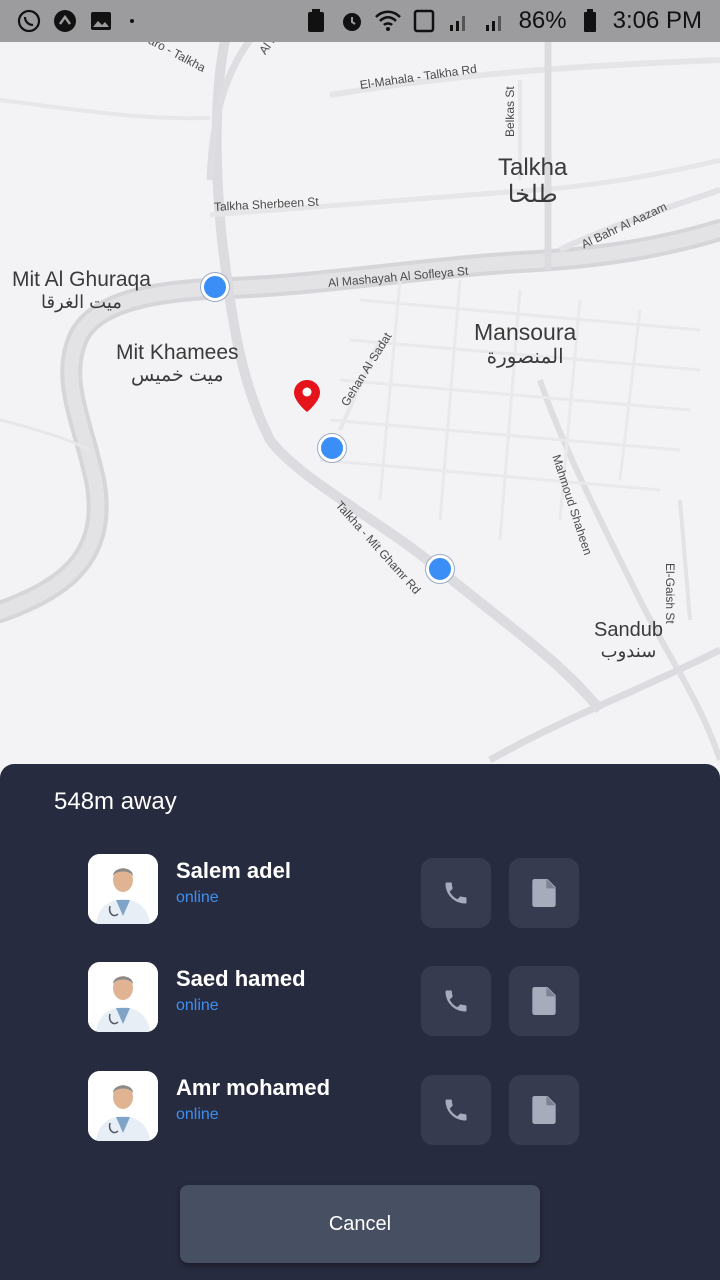 The width and height of the screenshot is (720, 1280). I want to click on notification-dot, so click(132, 21).